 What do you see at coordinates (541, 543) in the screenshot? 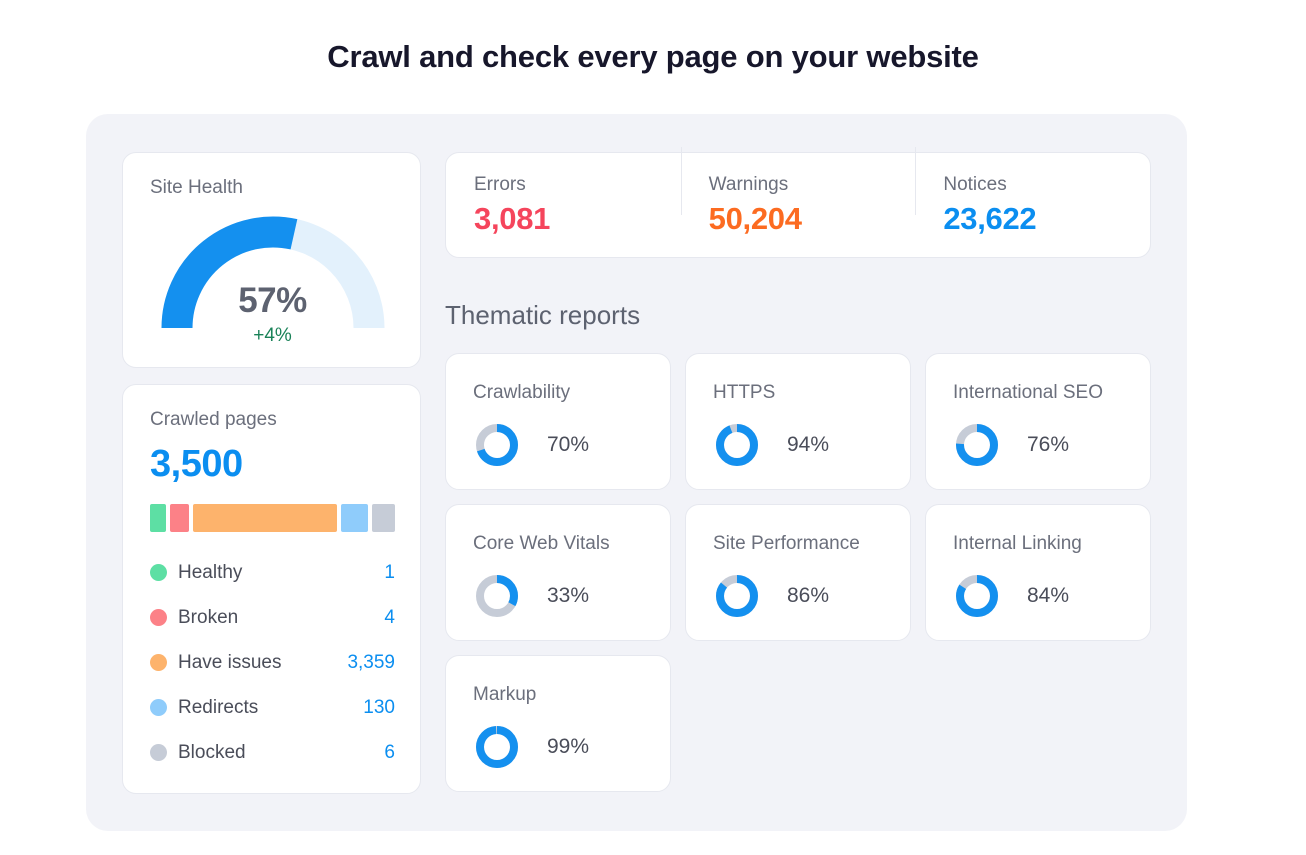
I see `thematic-report-name: Core Web Vitals` at bounding box center [541, 543].